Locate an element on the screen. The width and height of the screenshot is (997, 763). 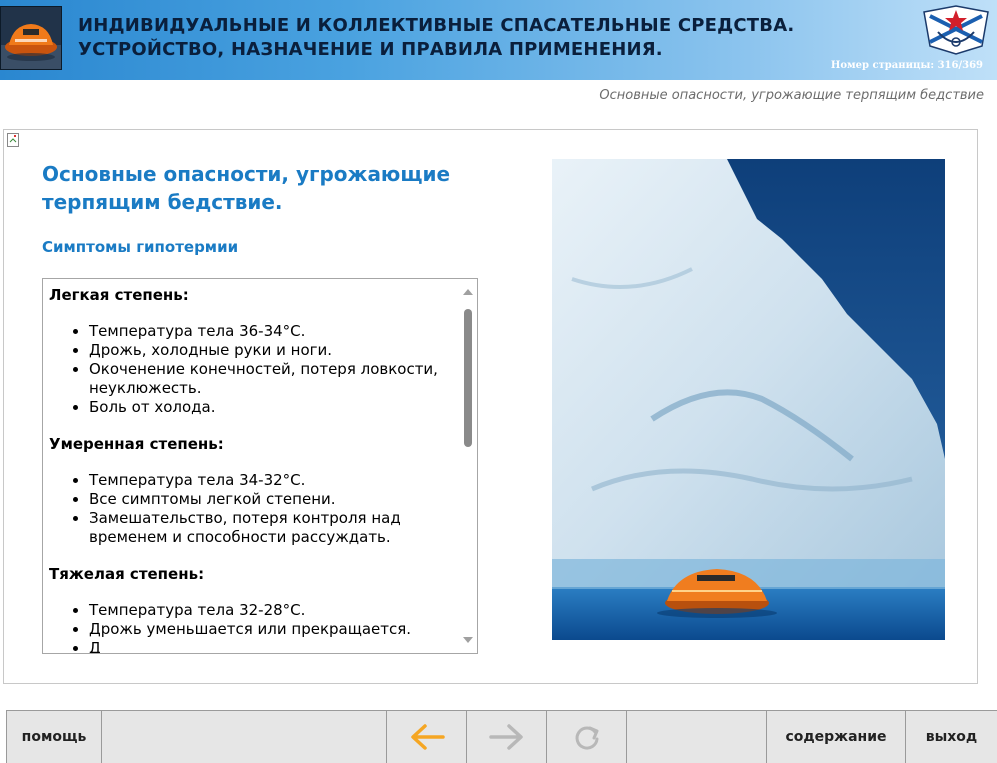
scroll-down-icon is located at coordinates (468, 640).